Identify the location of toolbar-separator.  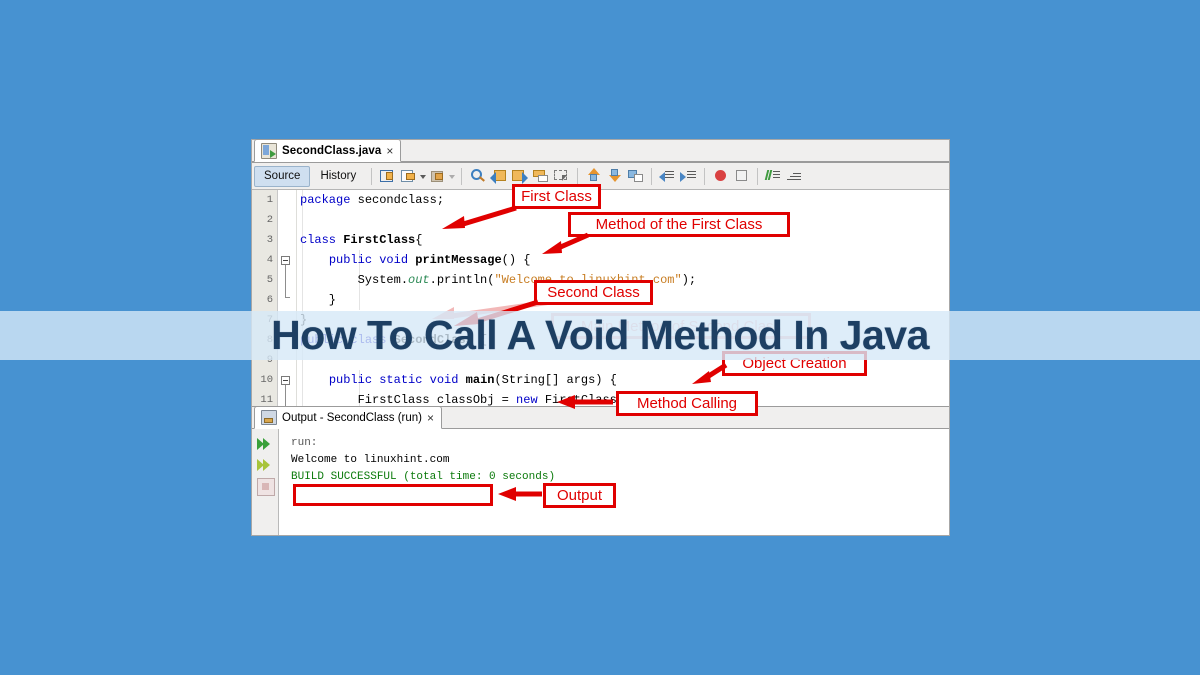
(372, 176).